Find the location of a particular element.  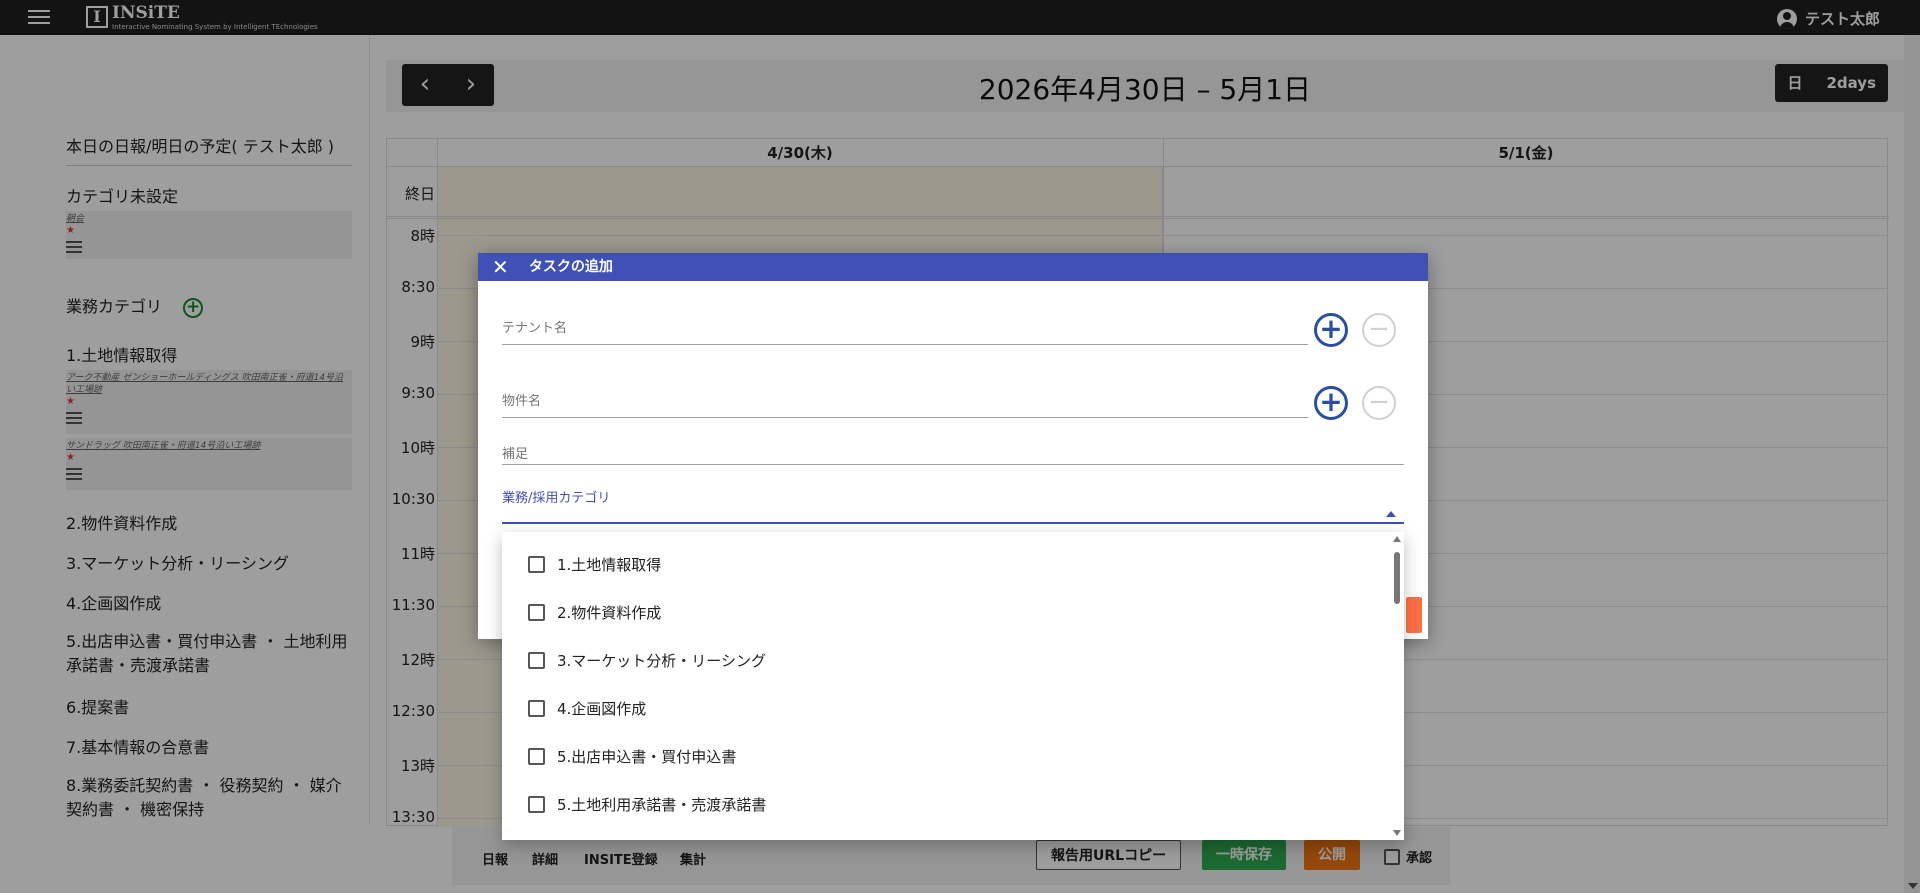

add-tenant-icon: + is located at coordinates (1331, 330).